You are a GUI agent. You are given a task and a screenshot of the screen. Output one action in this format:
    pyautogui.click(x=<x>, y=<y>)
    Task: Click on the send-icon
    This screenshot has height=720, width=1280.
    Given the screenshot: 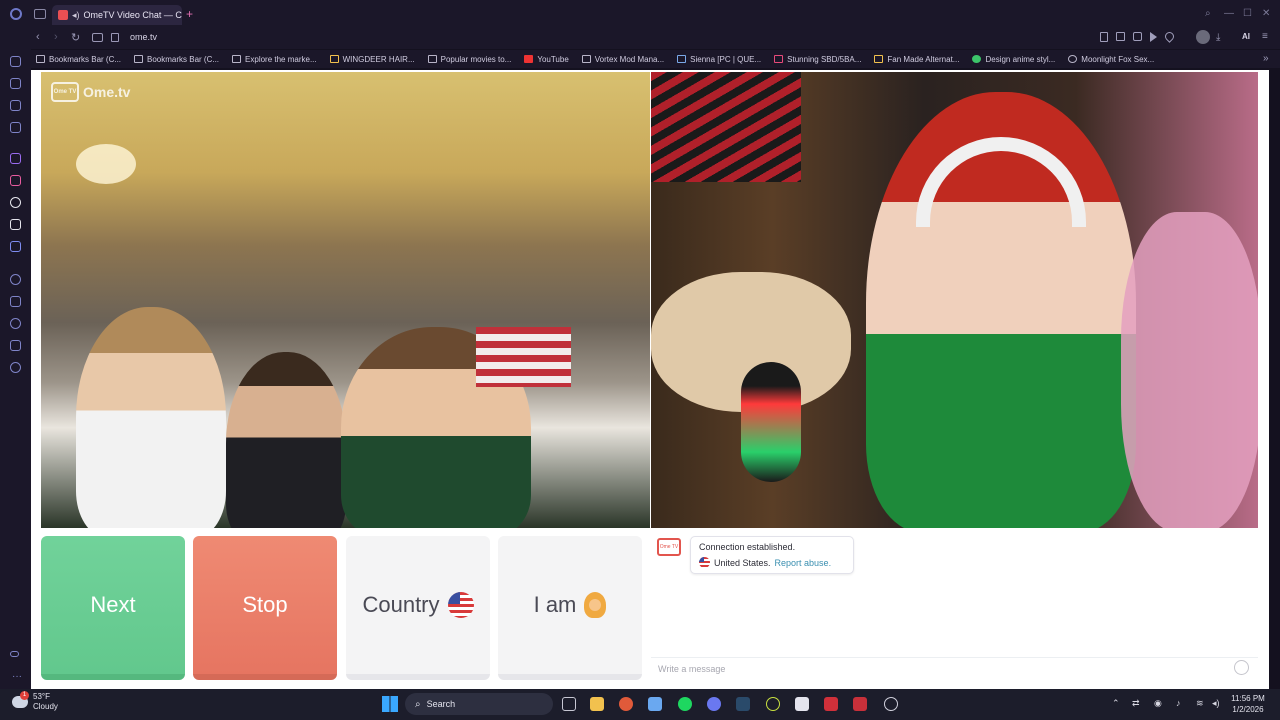 What is the action you would take?
    pyautogui.click(x=15, y=301)
    